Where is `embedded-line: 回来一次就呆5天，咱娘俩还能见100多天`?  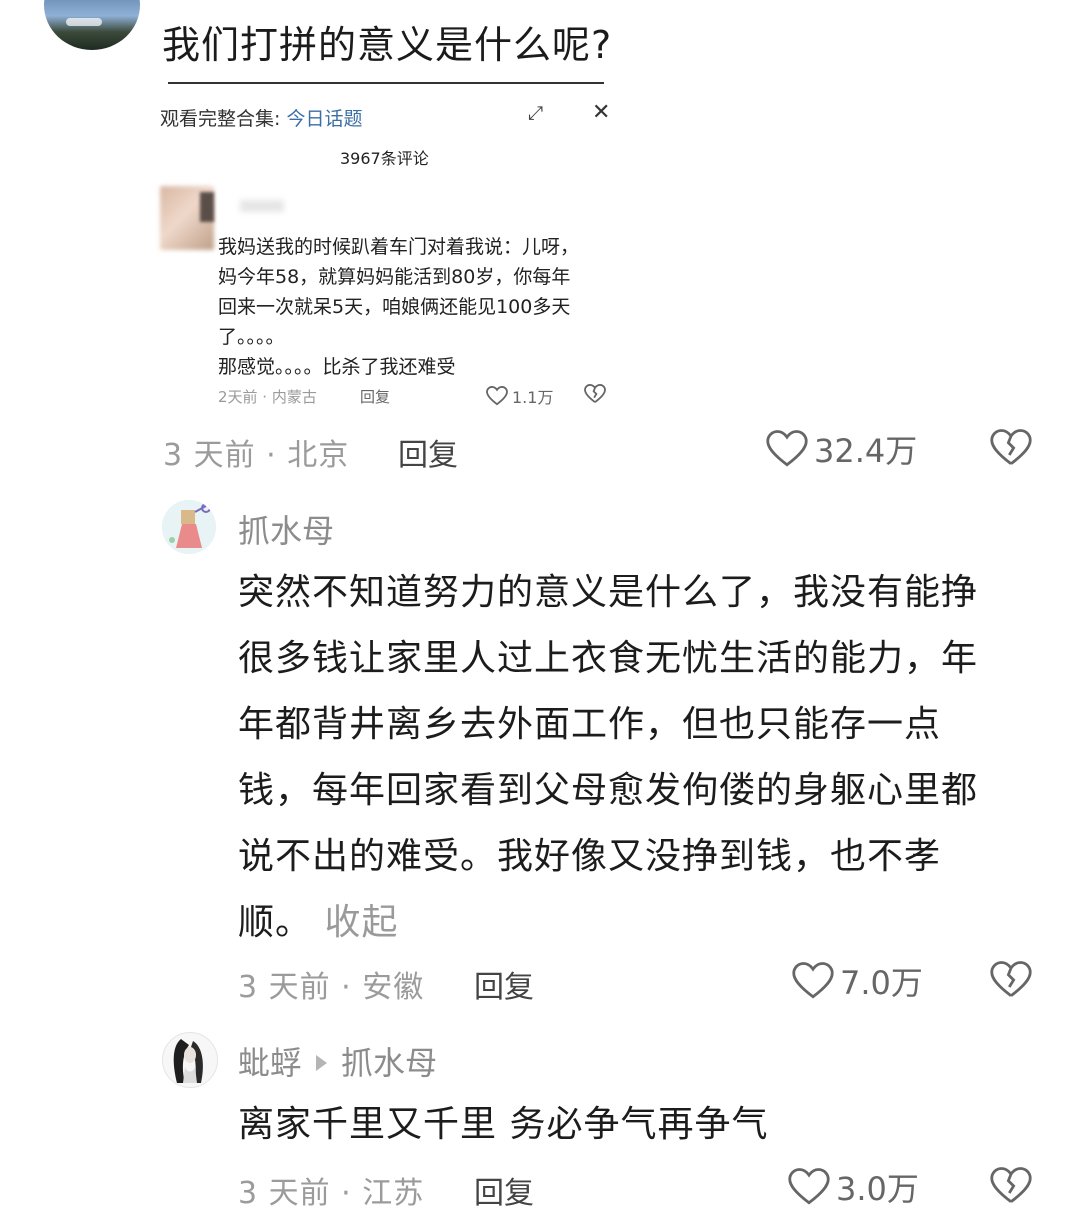 embedded-line: 回来一次就呆5天，咱娘俩还能见100多天 is located at coordinates (394, 307).